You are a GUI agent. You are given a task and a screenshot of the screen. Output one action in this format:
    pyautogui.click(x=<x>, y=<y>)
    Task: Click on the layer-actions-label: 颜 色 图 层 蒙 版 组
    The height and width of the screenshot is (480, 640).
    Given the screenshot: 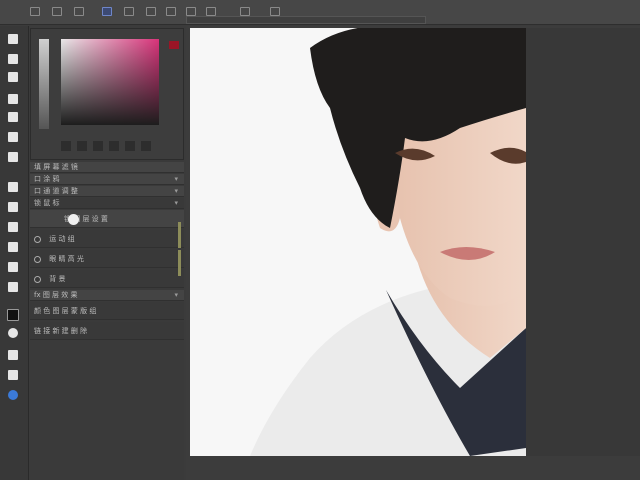 What is the action you would take?
    pyautogui.click(x=65, y=311)
    